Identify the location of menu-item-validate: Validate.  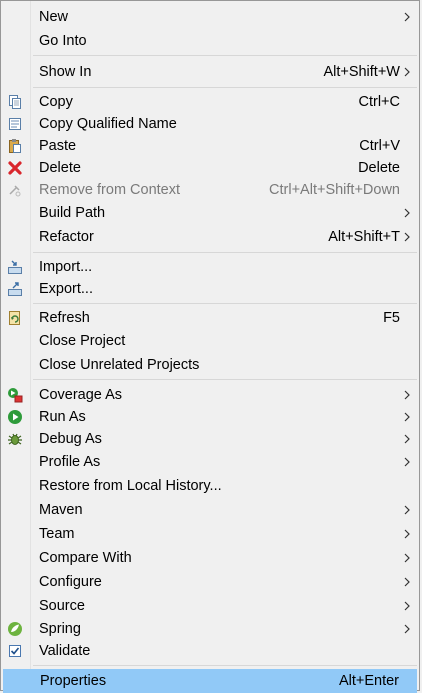
(210, 651).